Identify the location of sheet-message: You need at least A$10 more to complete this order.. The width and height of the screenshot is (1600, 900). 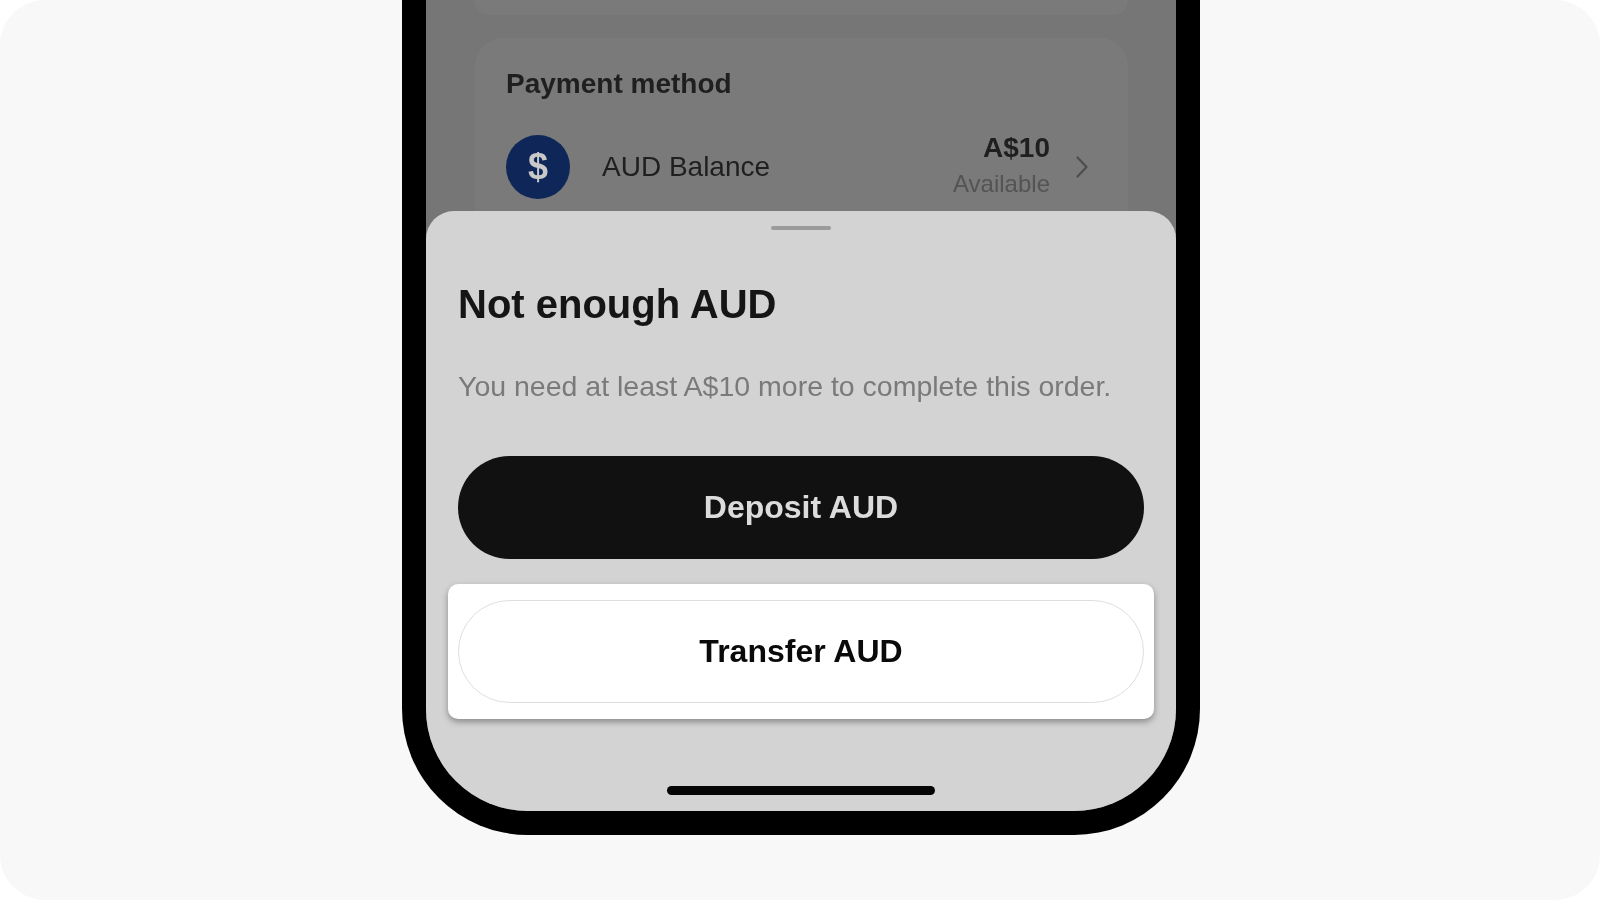
(785, 386).